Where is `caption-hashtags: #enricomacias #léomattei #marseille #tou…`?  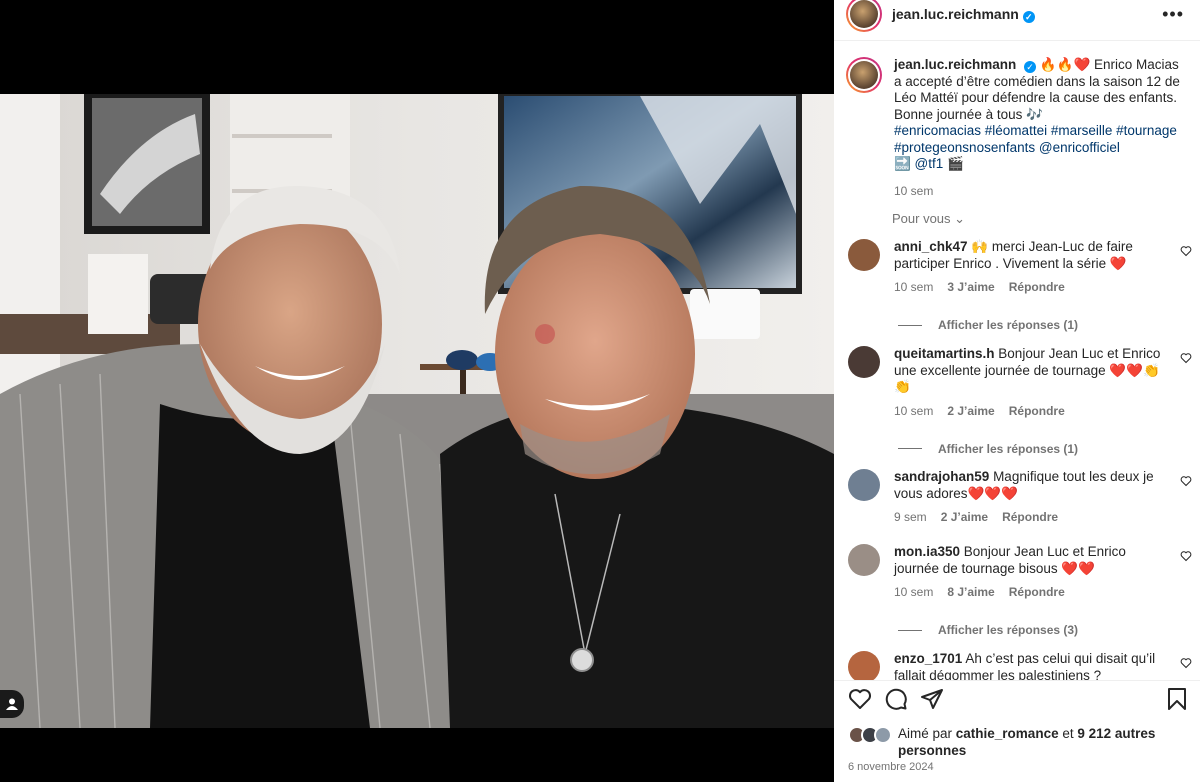
caption-hashtags: #enricomacias #léomattei #marseille #tou… is located at coordinates (1035, 139).